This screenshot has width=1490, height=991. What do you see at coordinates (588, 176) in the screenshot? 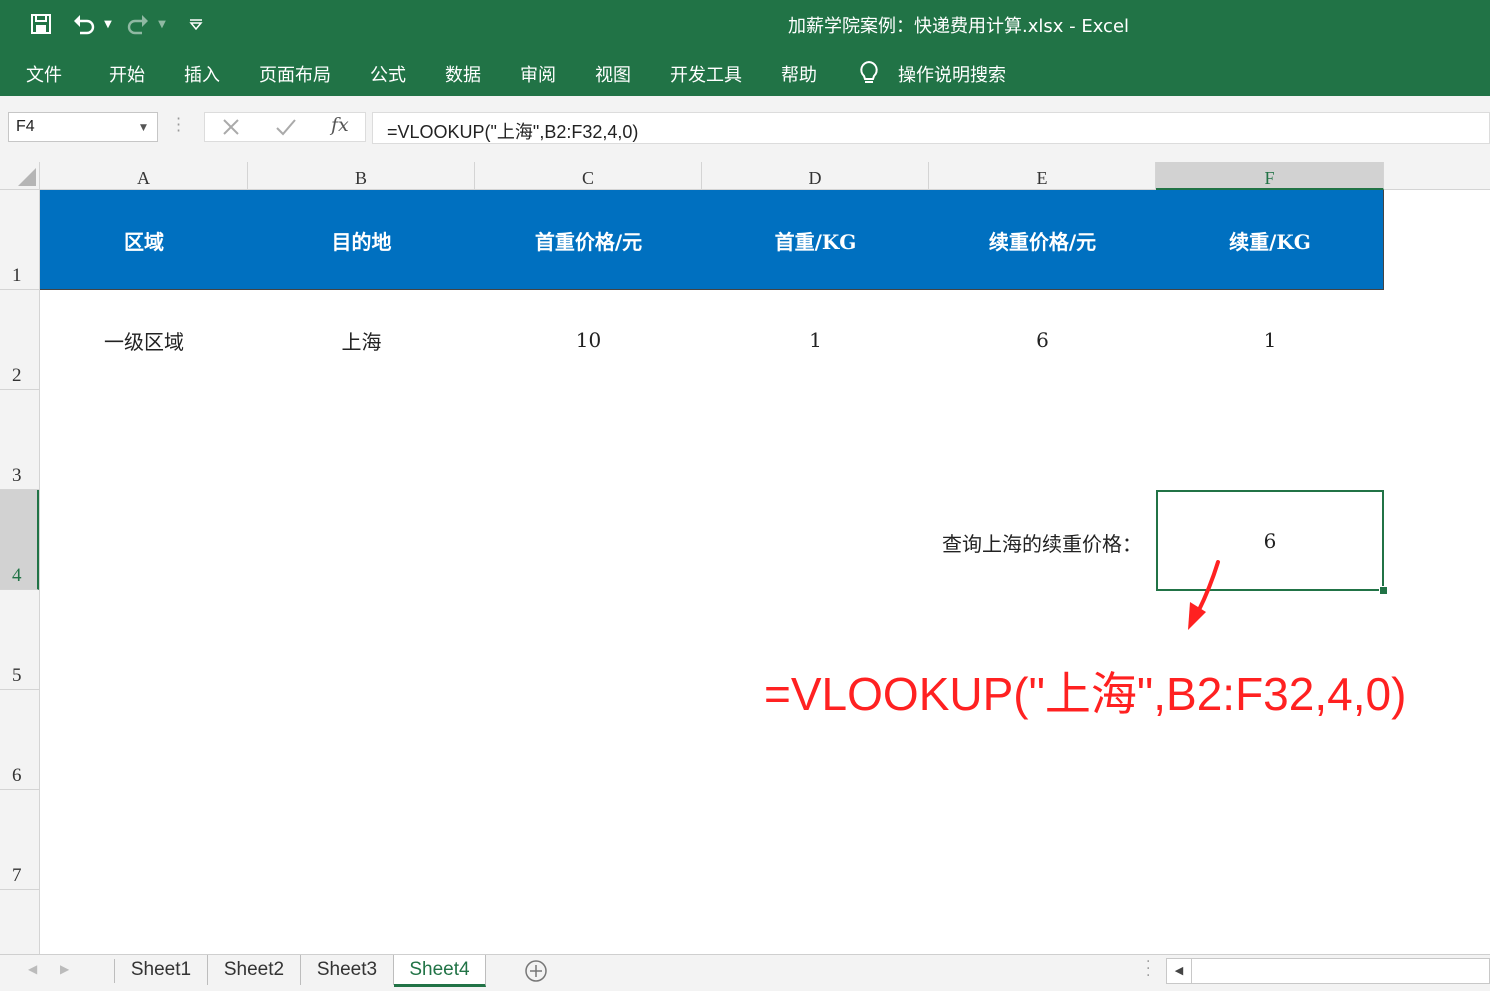
I see `column-header-c: C` at bounding box center [588, 176].